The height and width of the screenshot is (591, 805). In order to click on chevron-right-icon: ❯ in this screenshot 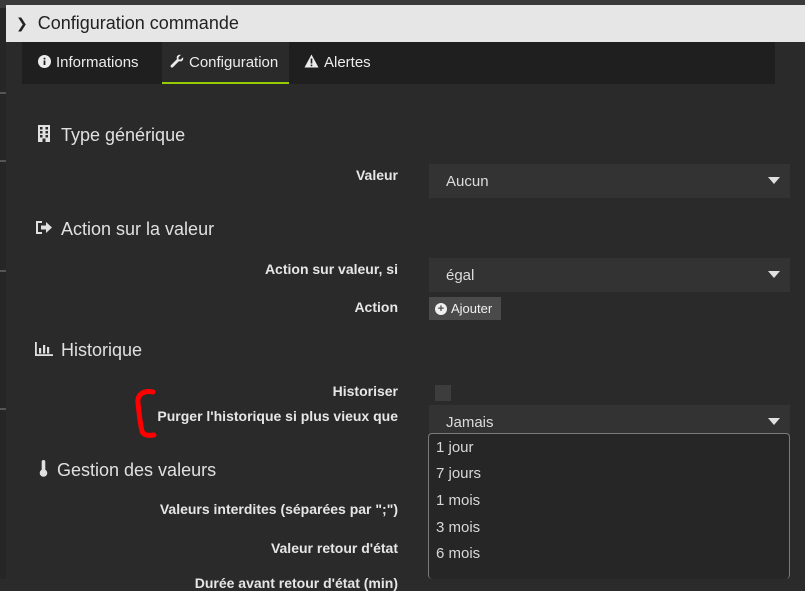, I will do `click(22, 23)`.